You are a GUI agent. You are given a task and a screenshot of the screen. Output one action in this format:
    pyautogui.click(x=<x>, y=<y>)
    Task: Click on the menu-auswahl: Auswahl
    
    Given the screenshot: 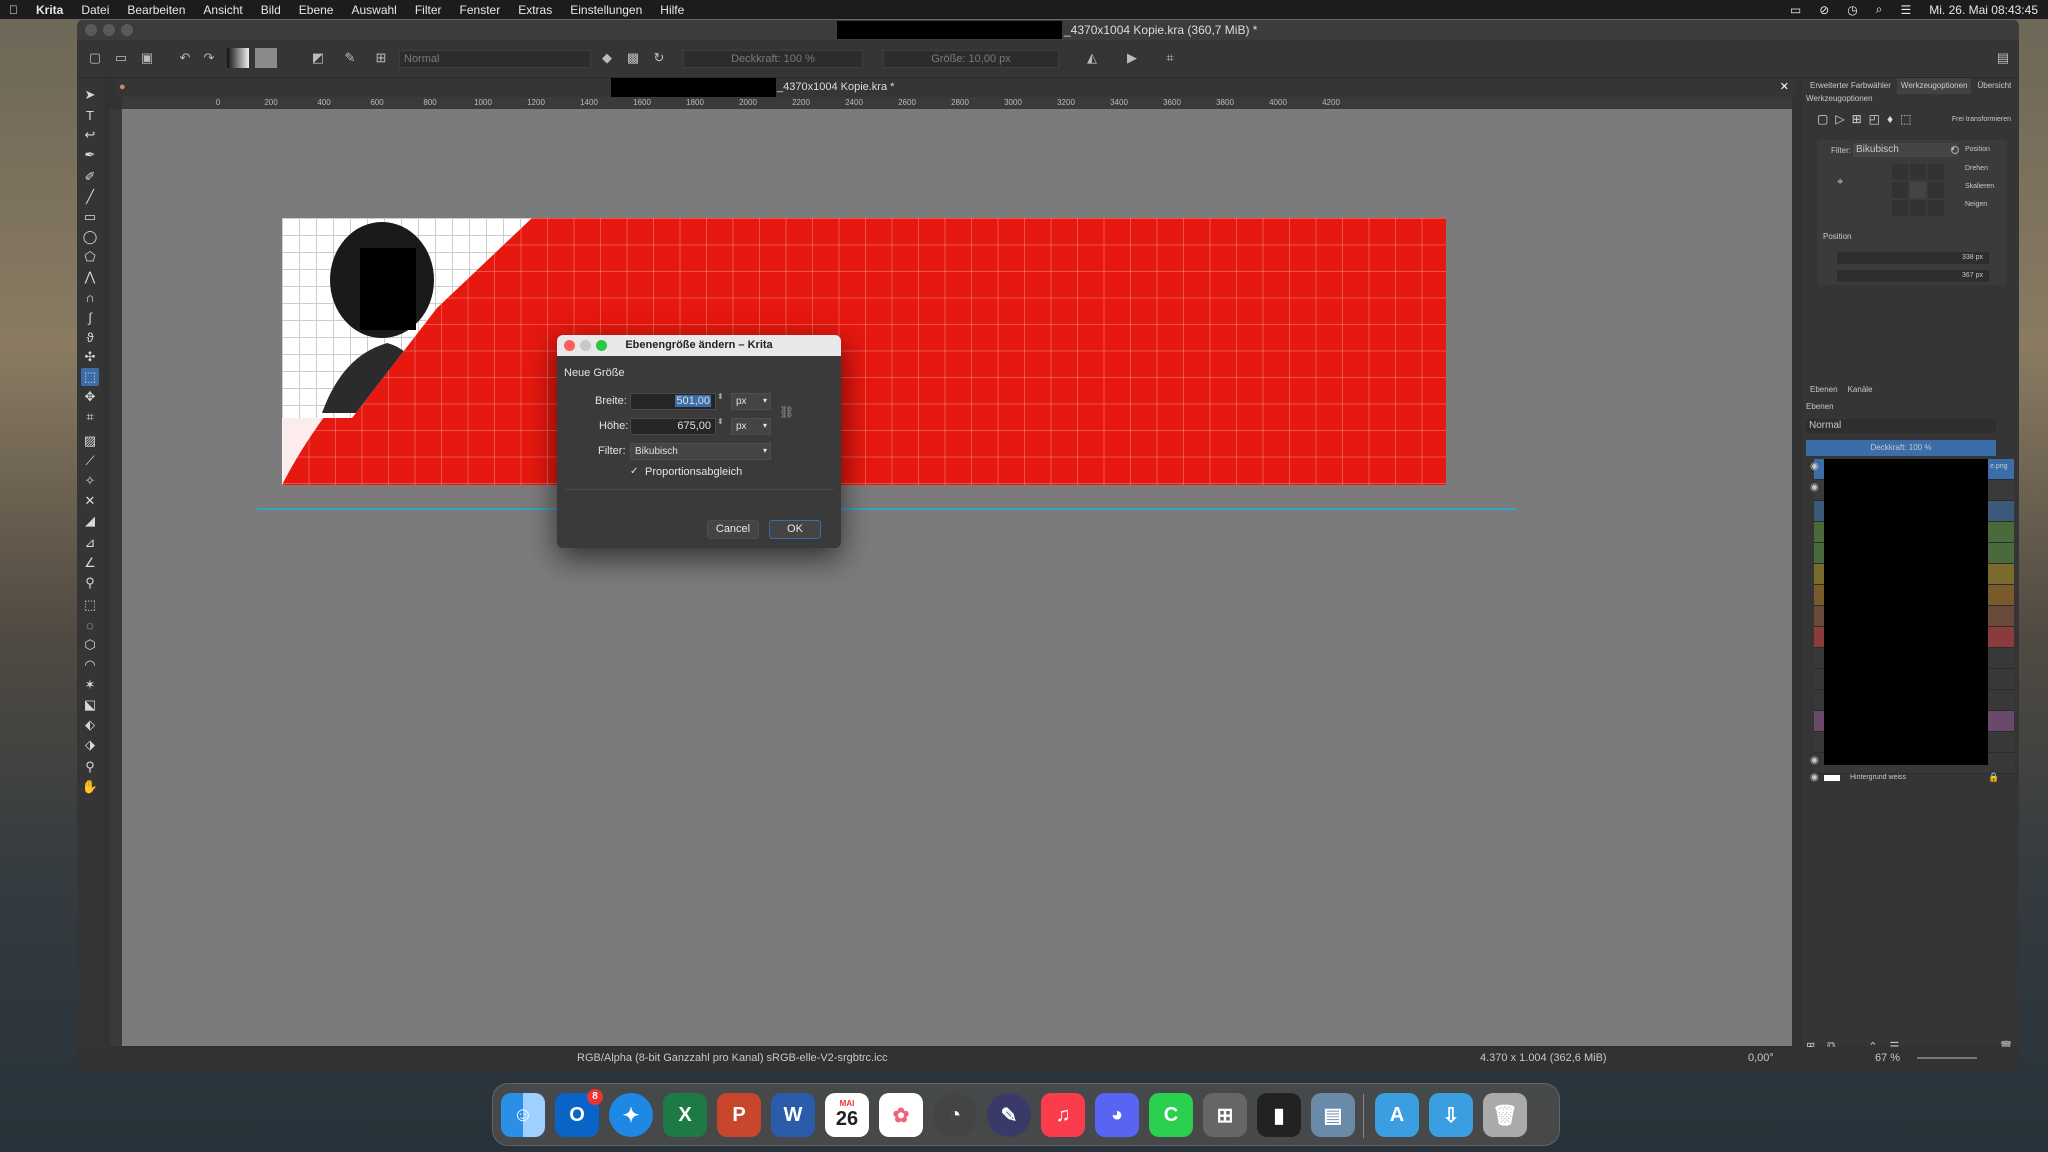 What is the action you would take?
    pyautogui.click(x=373, y=10)
    